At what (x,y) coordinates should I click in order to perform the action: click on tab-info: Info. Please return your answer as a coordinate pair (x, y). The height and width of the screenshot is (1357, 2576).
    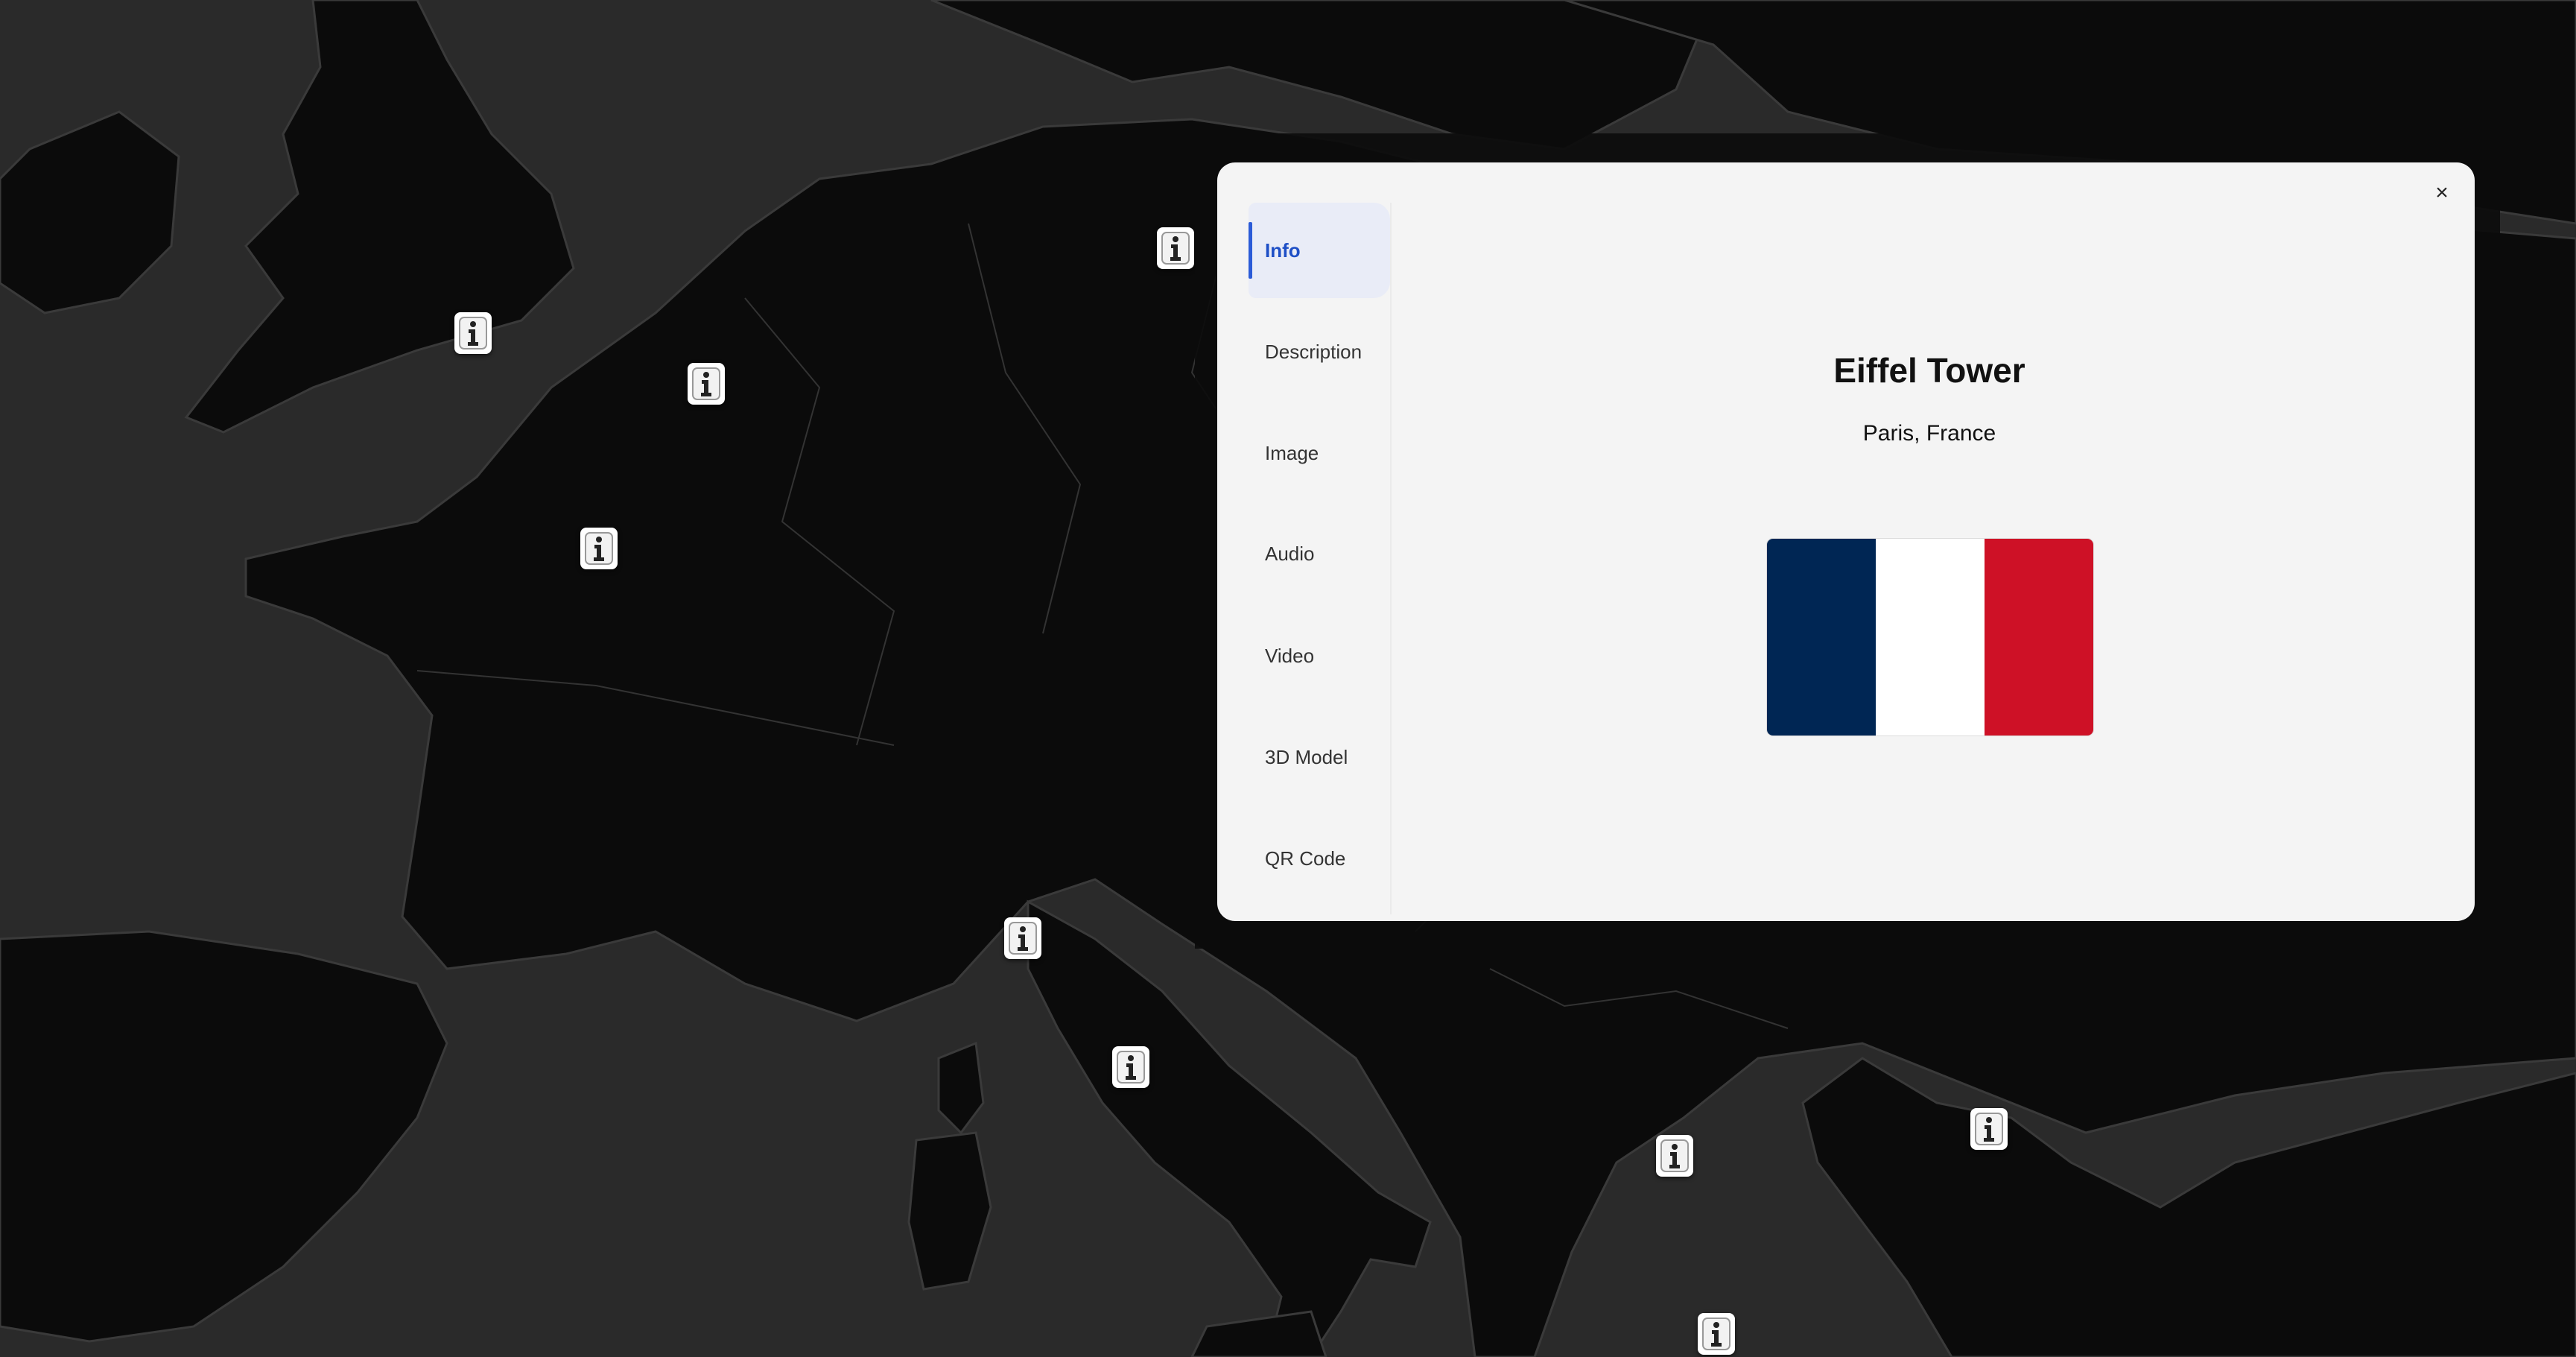
    Looking at the image, I should click on (1320, 250).